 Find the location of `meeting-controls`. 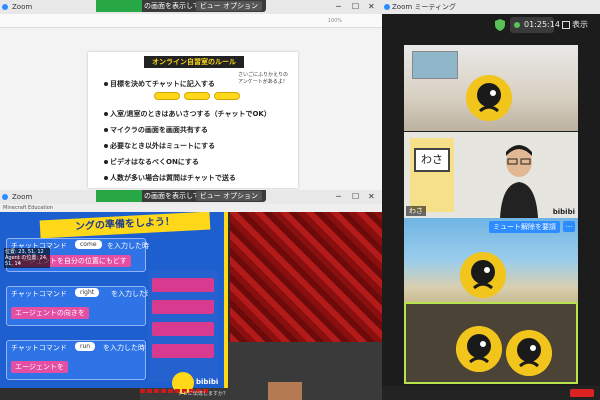

meeting-controls is located at coordinates (491, 393).